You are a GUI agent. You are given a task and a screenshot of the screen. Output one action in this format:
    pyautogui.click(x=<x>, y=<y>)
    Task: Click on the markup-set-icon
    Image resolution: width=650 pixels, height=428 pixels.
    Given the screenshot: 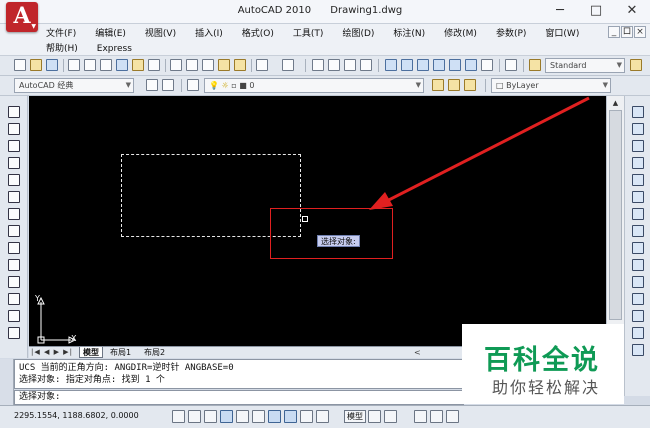 What is the action you would take?
    pyautogui.click(x=455, y=65)
    